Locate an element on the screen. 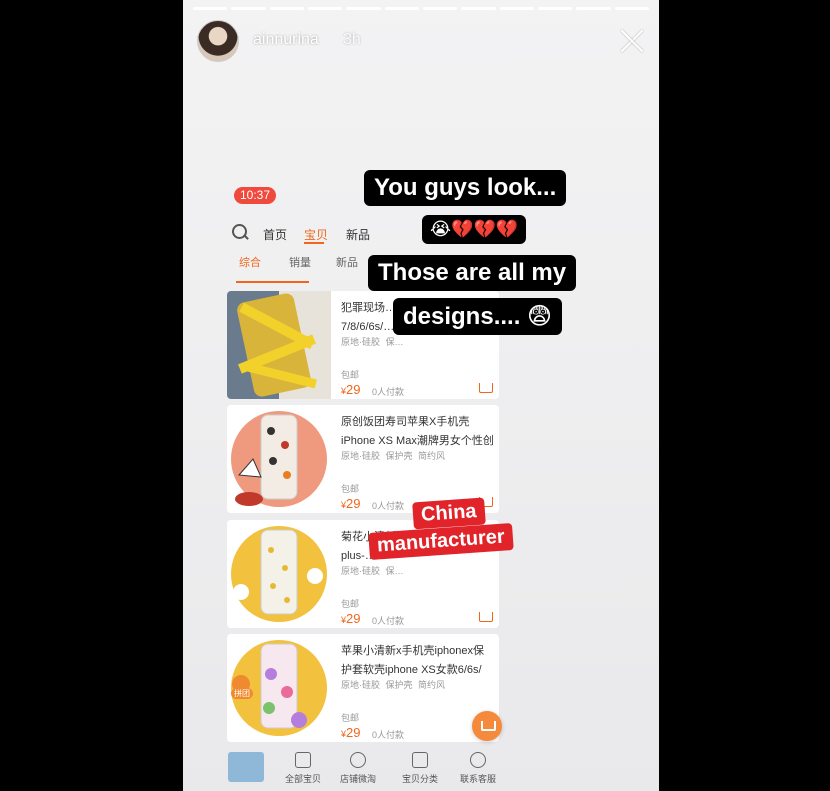  tab-shop-feed: 店铺微淘 is located at coordinates (358, 768).